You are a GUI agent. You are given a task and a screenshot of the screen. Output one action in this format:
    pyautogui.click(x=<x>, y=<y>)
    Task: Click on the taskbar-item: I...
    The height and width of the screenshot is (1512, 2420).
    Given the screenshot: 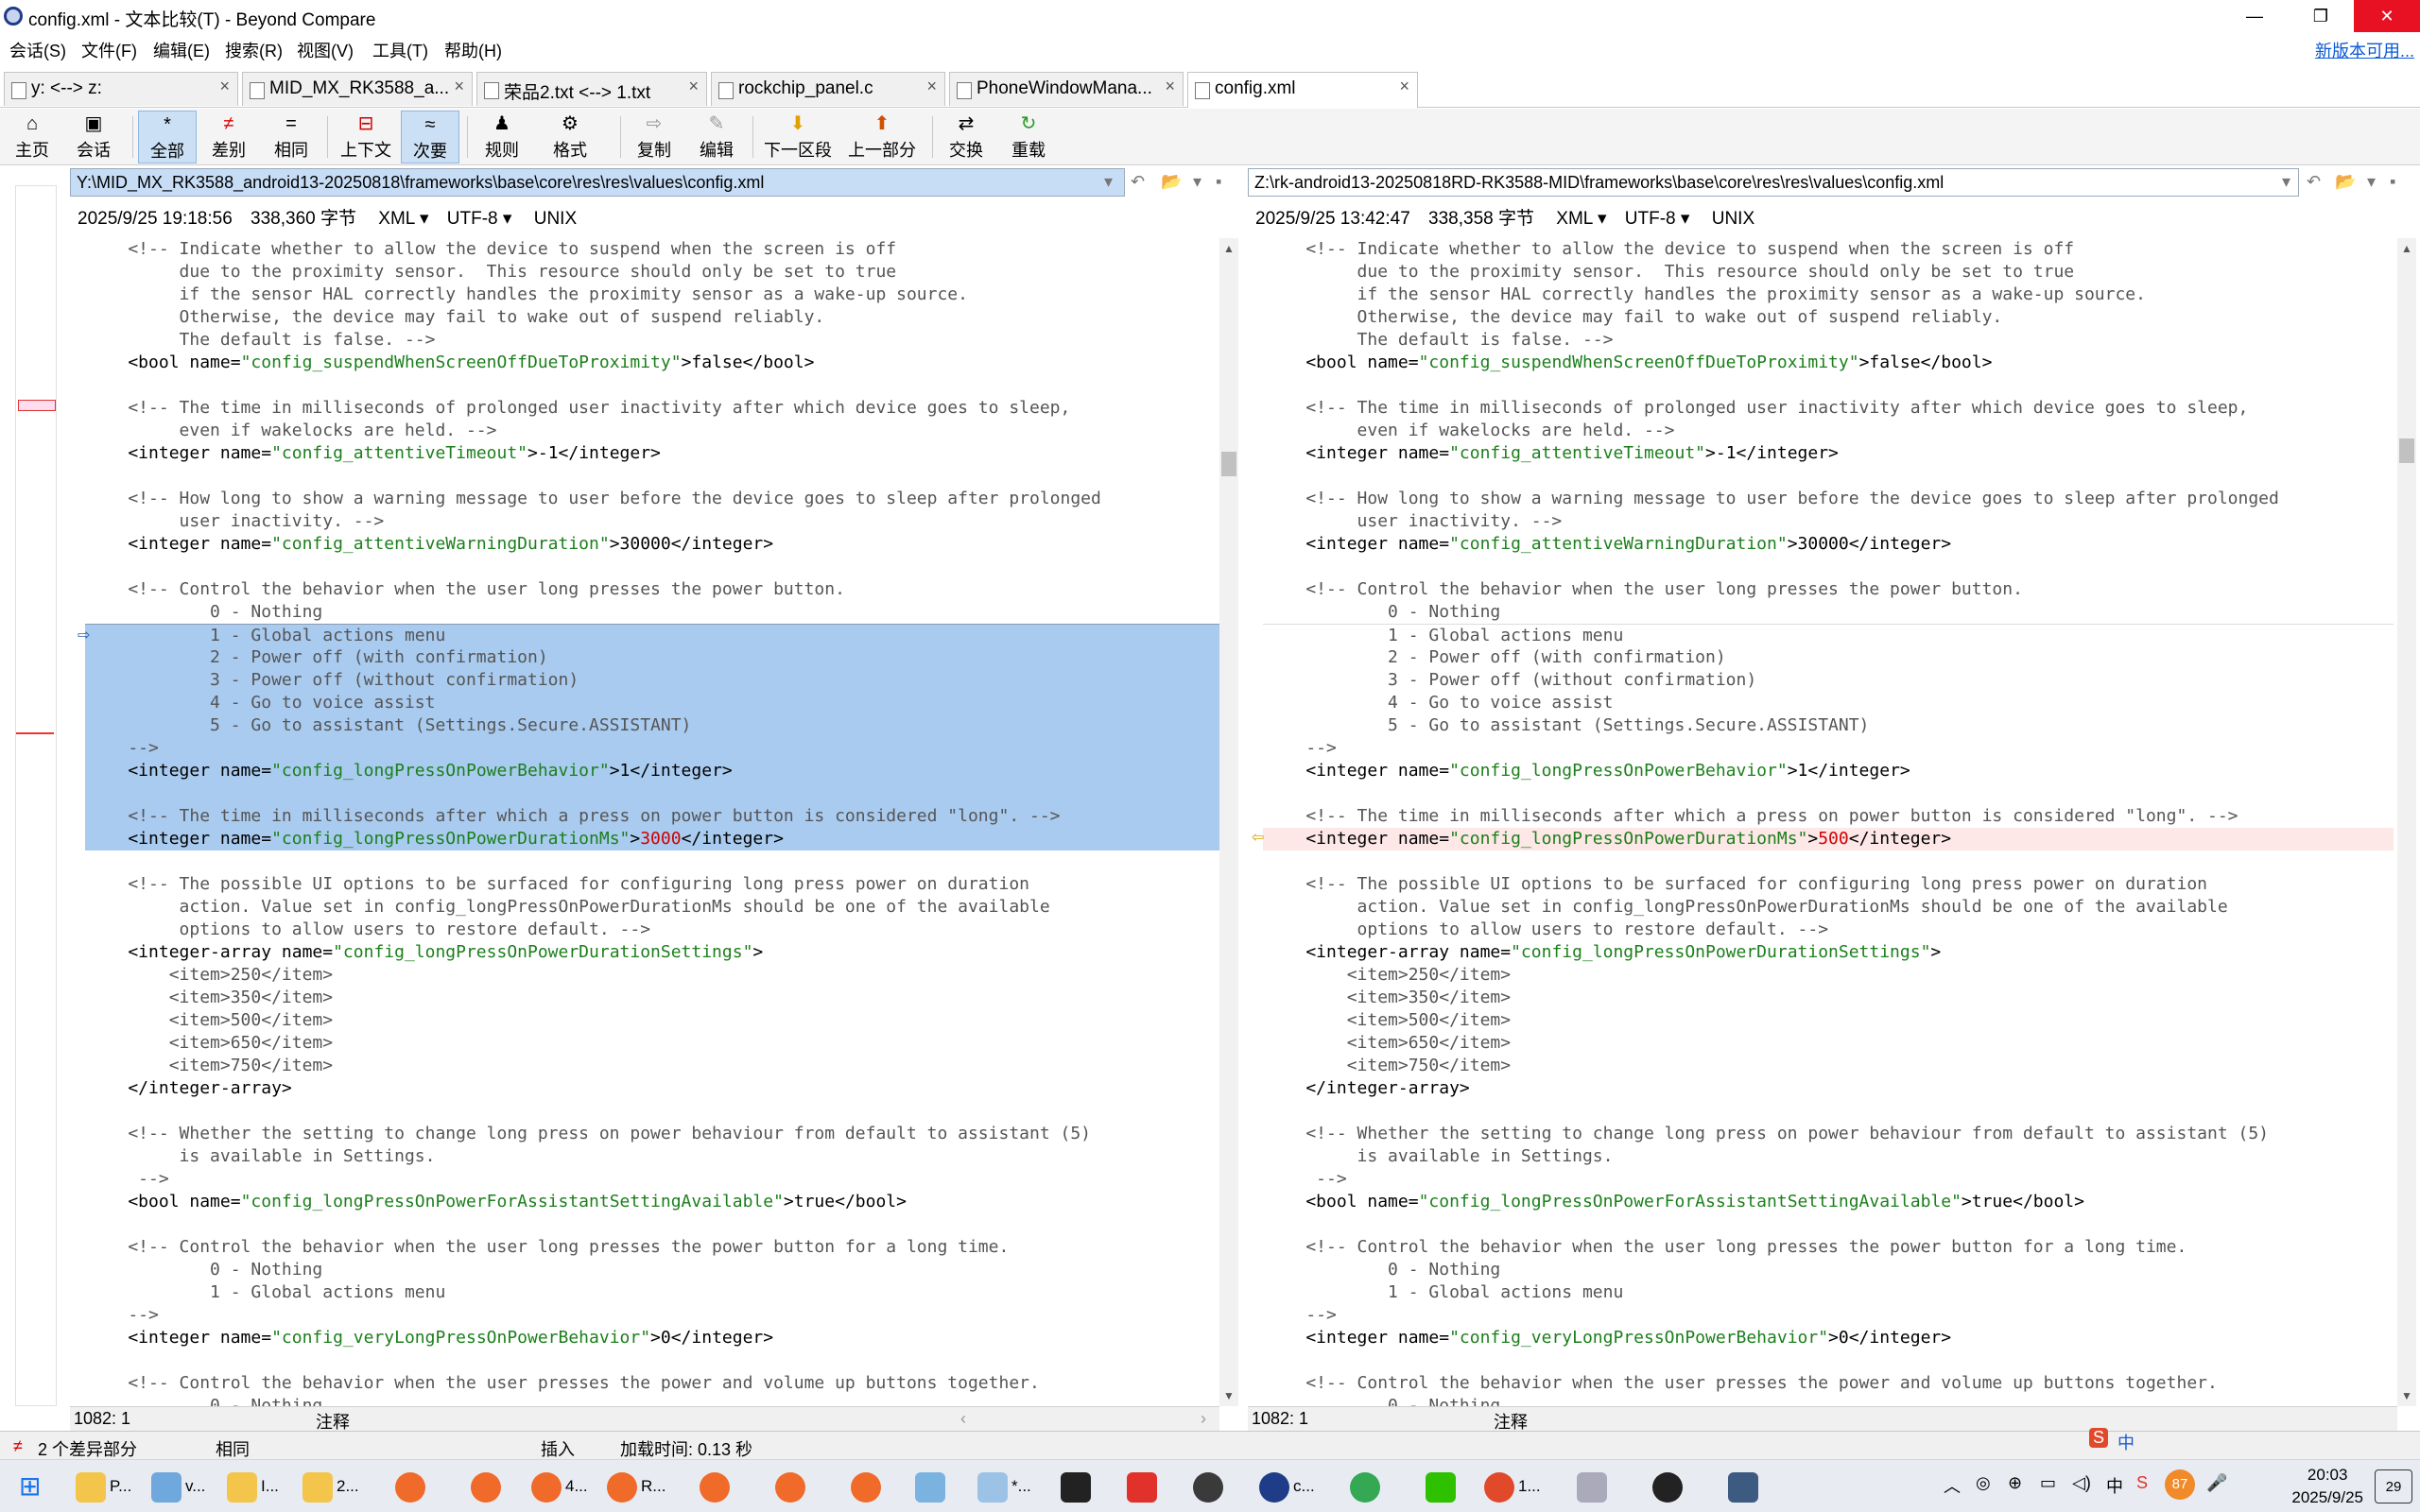 What is the action you would take?
    pyautogui.click(x=253, y=1486)
    